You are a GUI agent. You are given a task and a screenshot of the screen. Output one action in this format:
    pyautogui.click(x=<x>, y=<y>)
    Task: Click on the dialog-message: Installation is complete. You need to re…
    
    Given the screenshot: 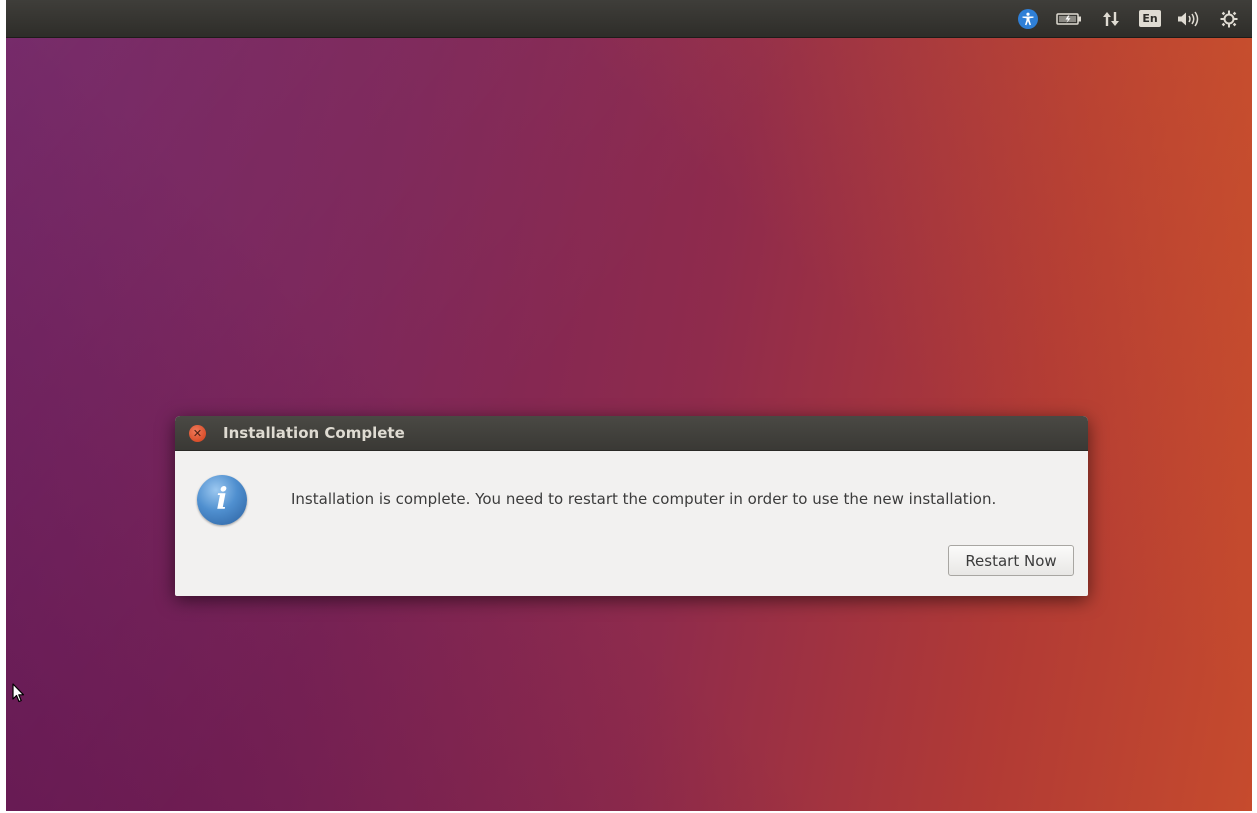 What is the action you would take?
    pyautogui.click(x=644, y=499)
    